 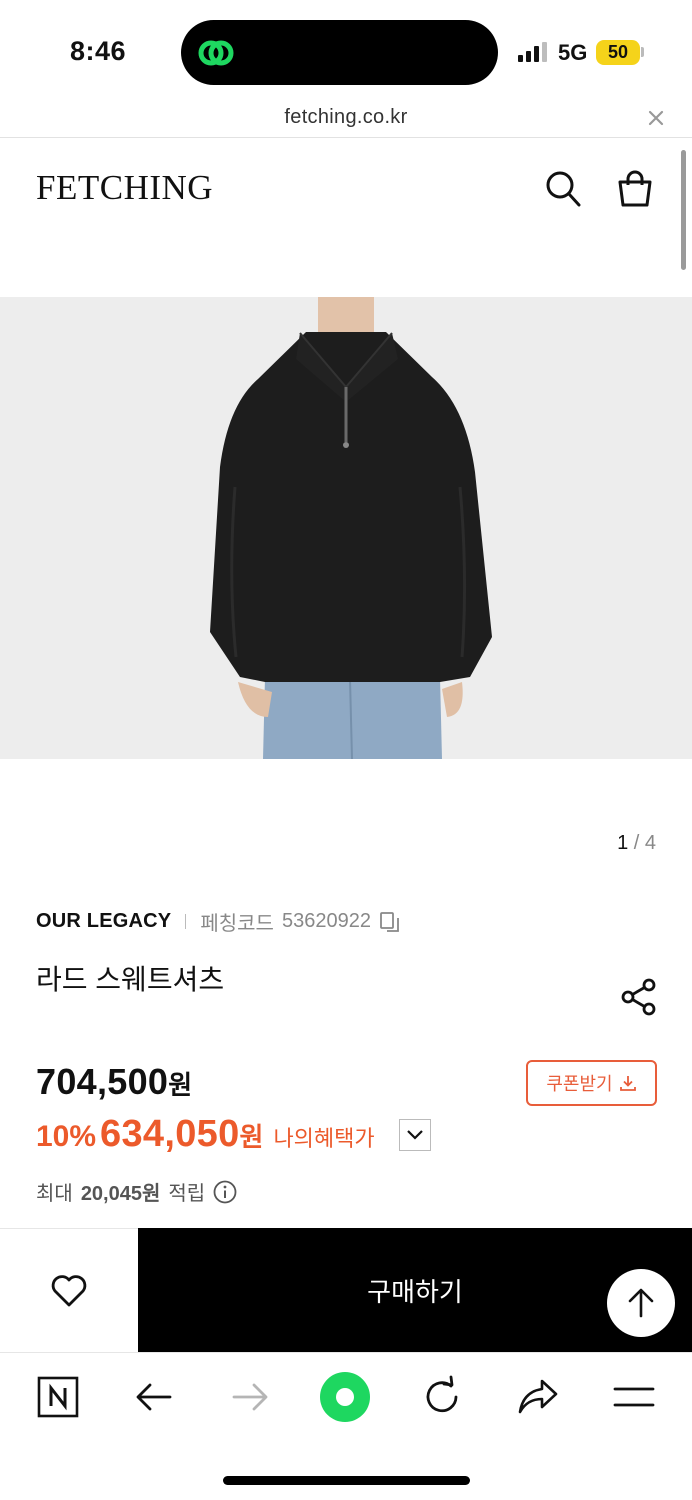 I want to click on signal-icon, so click(x=532, y=52).